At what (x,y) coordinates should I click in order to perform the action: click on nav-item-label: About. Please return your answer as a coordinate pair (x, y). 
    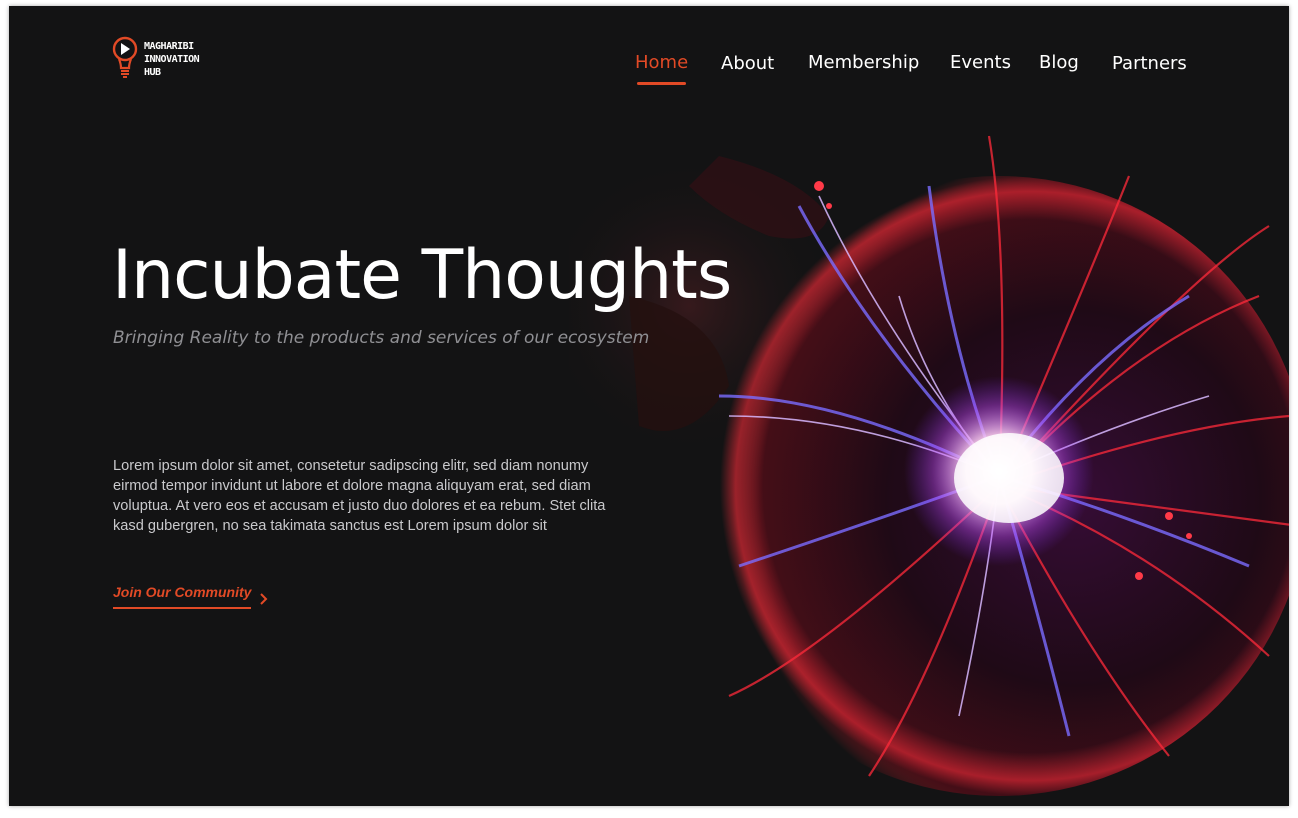
    Looking at the image, I should click on (748, 63).